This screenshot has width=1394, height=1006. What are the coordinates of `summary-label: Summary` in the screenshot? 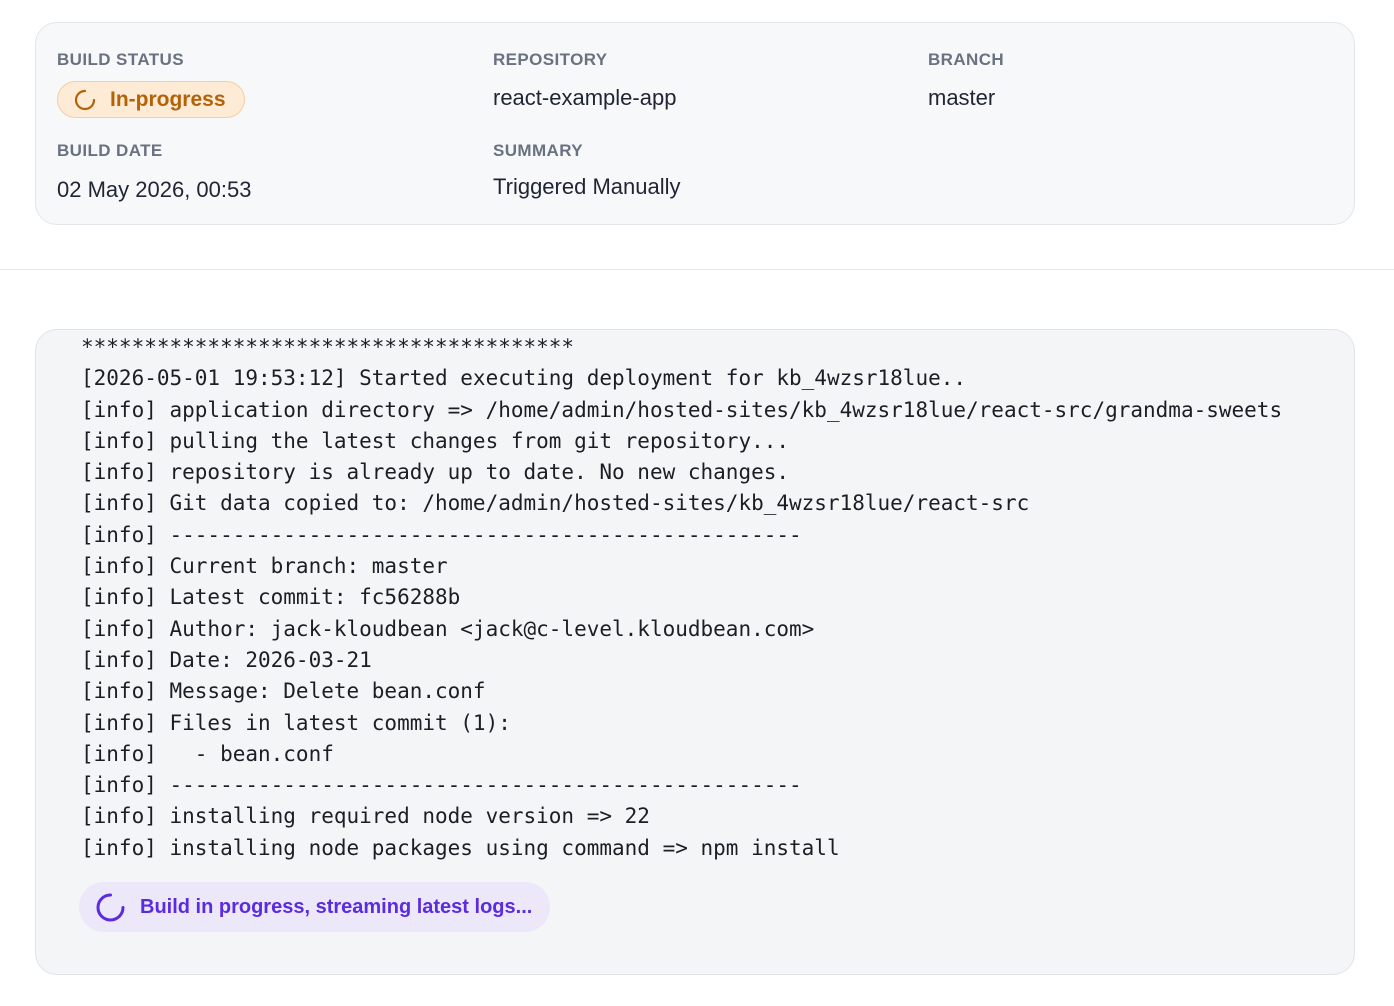 It's located at (538, 150).